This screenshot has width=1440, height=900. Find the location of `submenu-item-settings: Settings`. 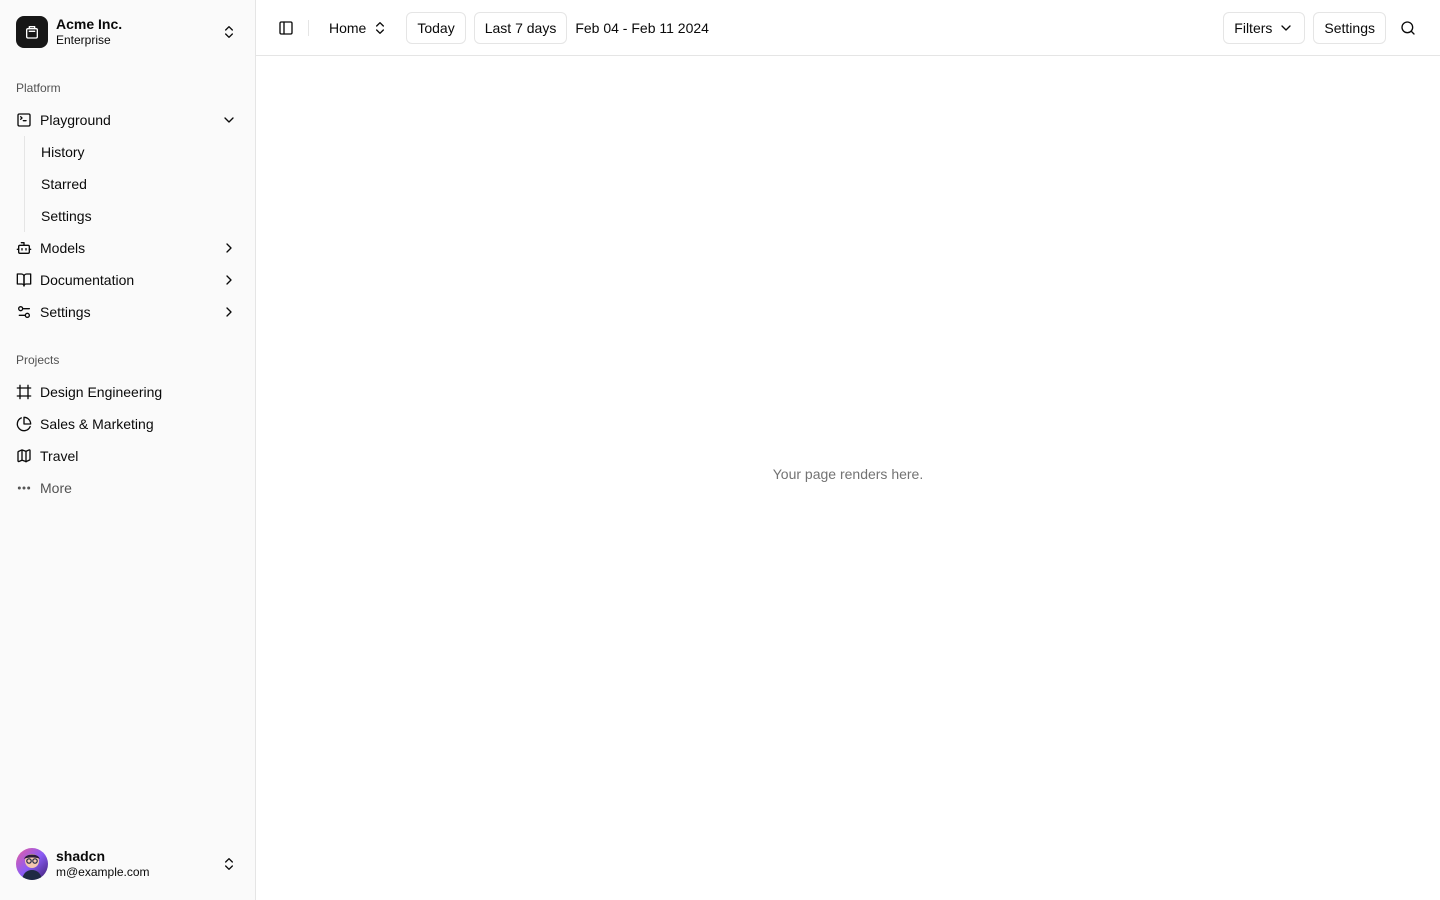

submenu-item-settings: Settings is located at coordinates (148, 216).